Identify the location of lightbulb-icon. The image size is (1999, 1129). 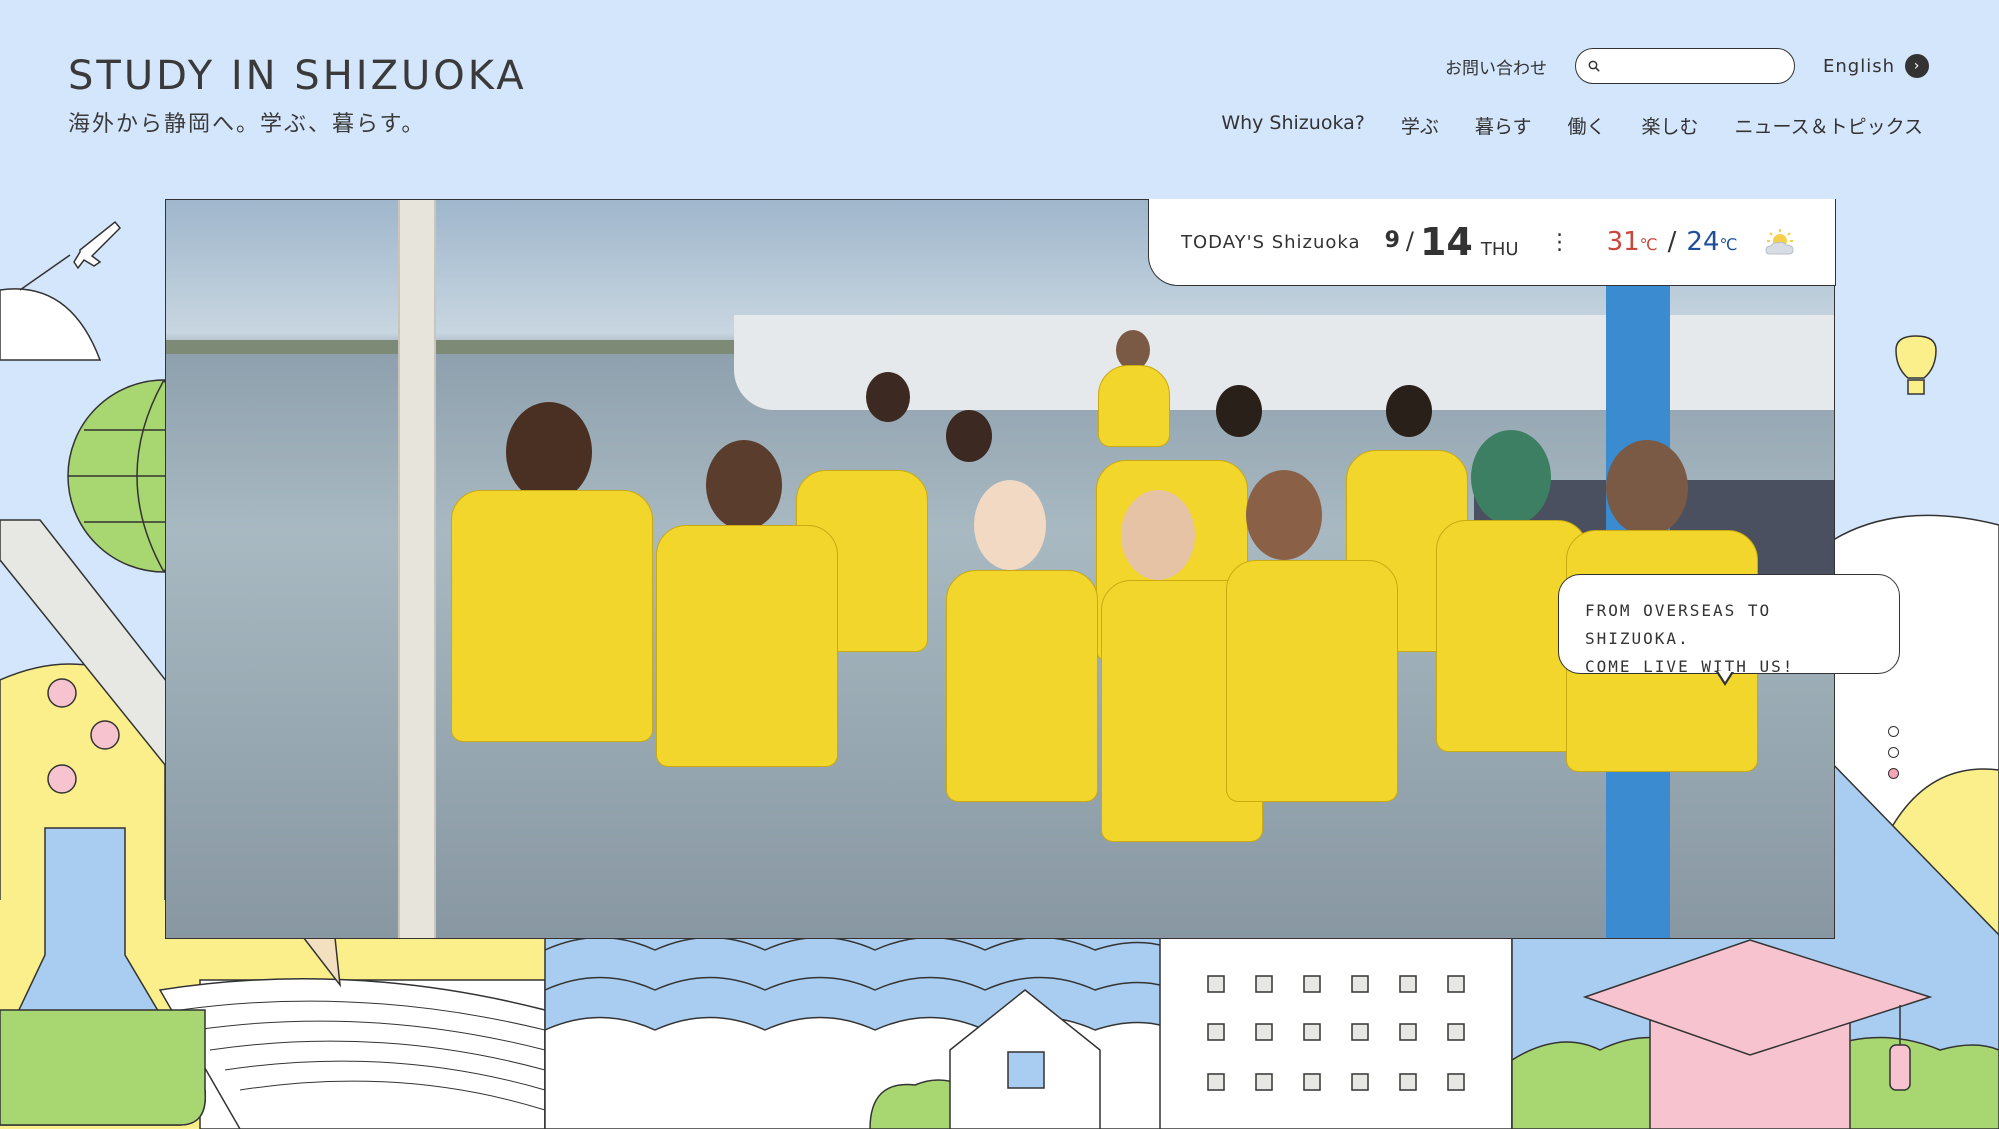
(1916, 365).